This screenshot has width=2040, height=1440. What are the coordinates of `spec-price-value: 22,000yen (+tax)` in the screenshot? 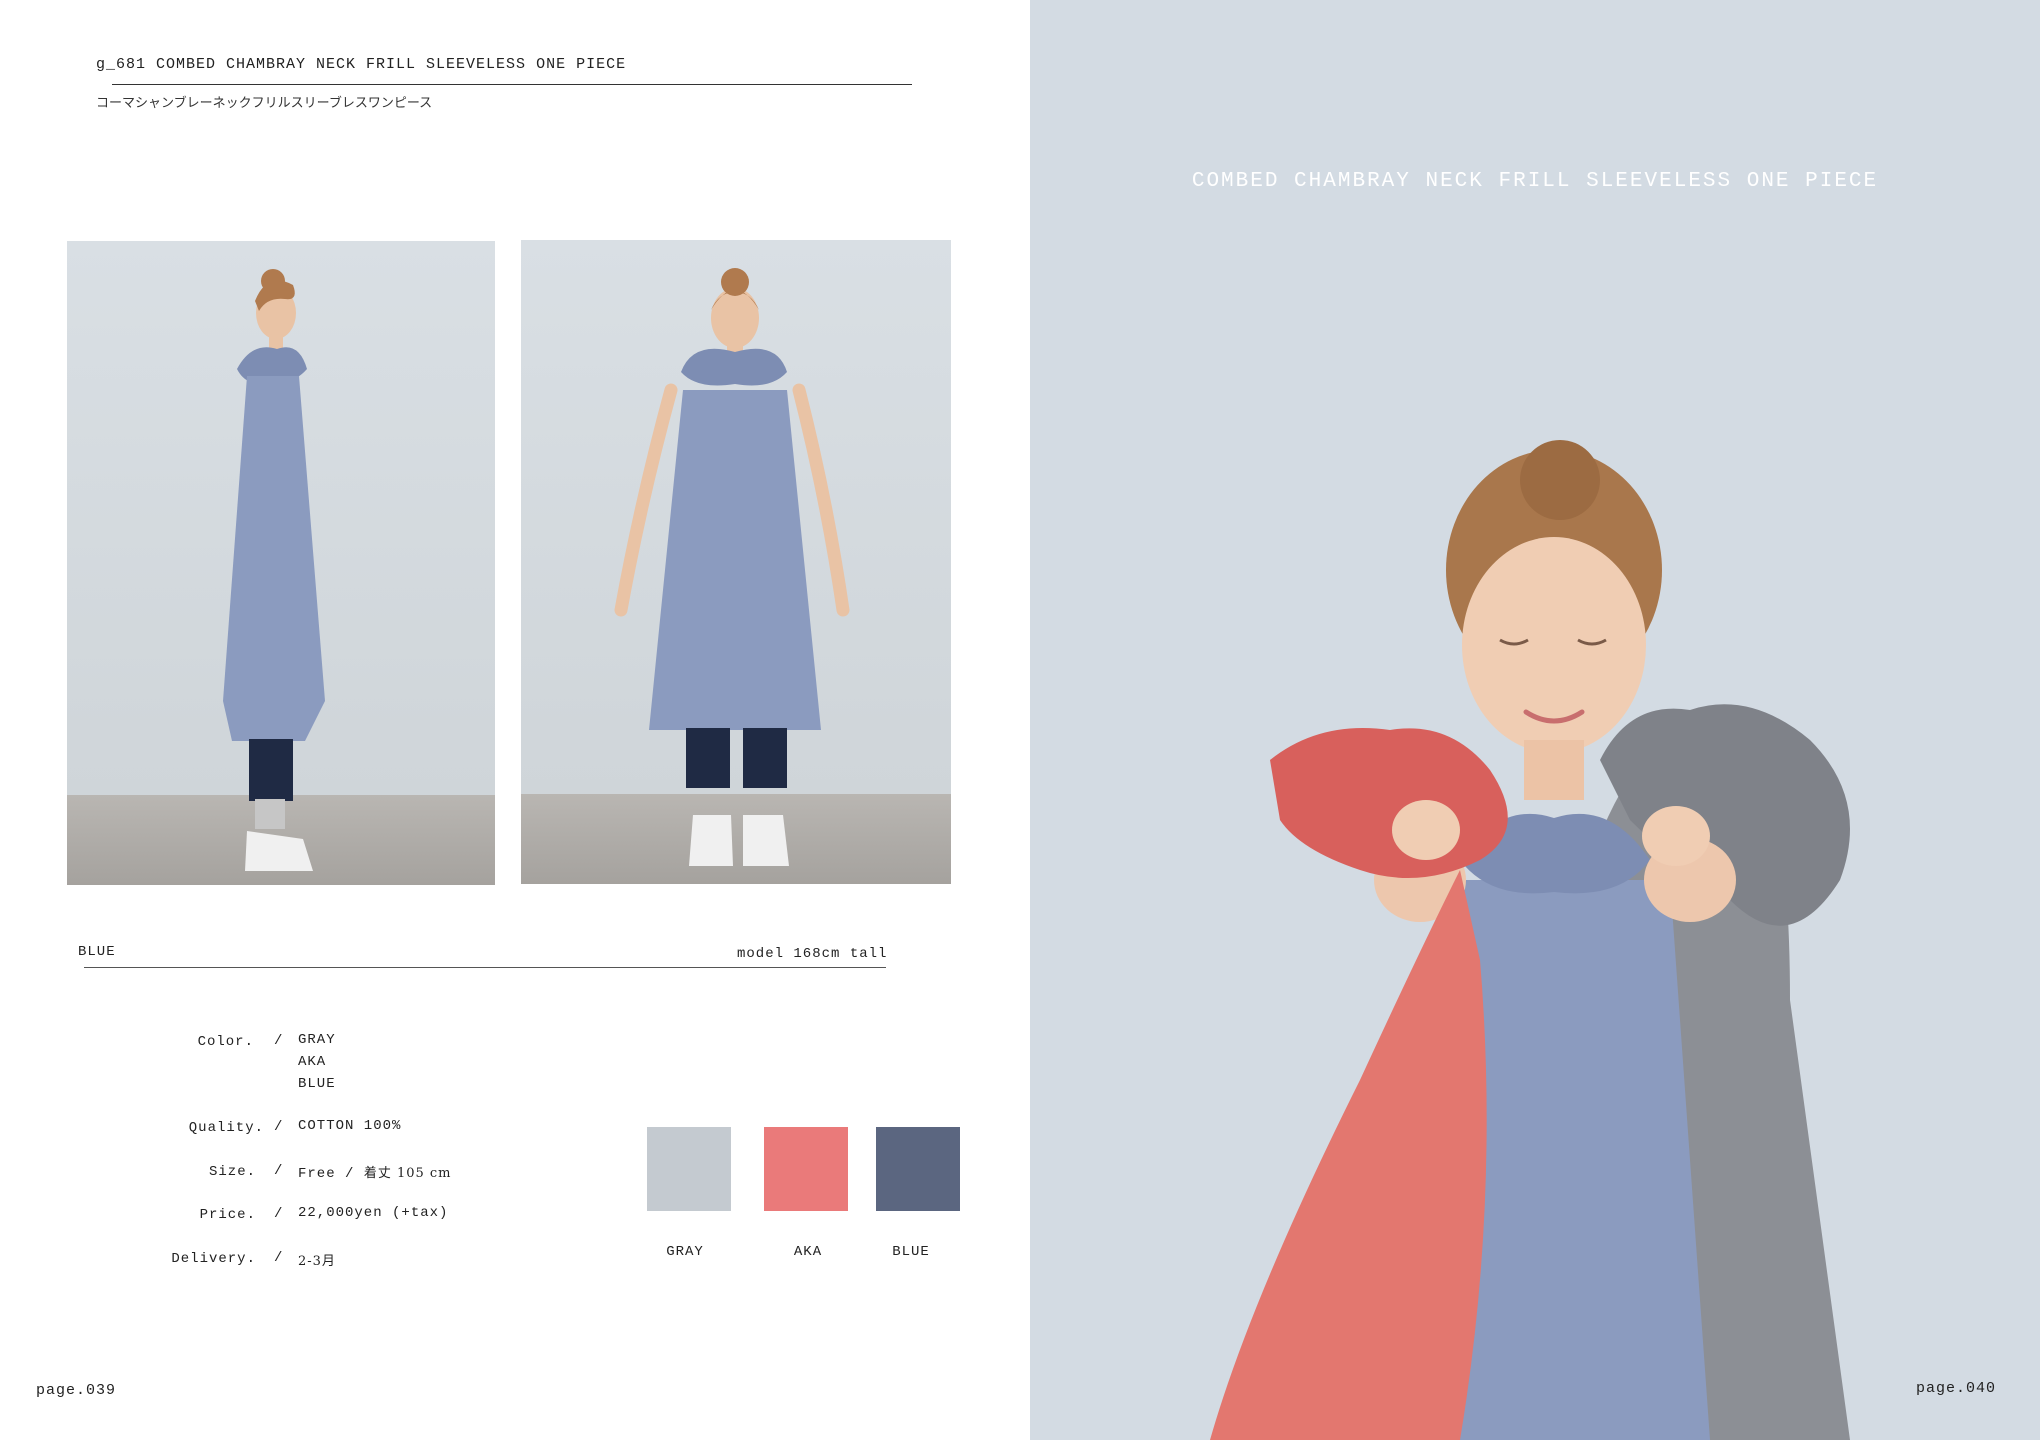 It's located at (373, 1213).